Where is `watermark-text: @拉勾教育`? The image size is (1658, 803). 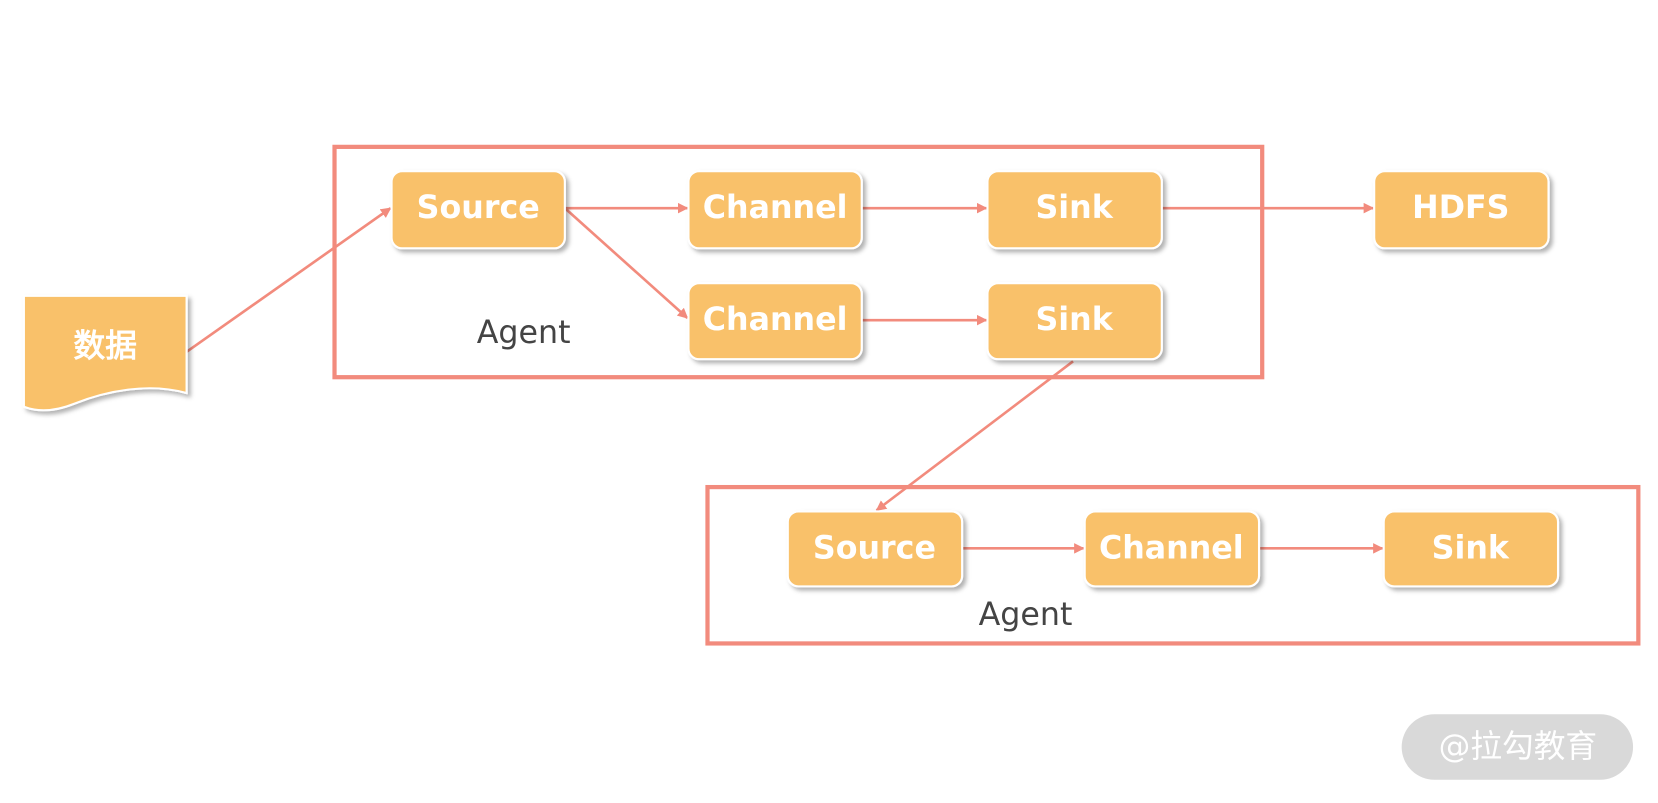
watermark-text: @拉勾教育 is located at coordinates (1518, 747).